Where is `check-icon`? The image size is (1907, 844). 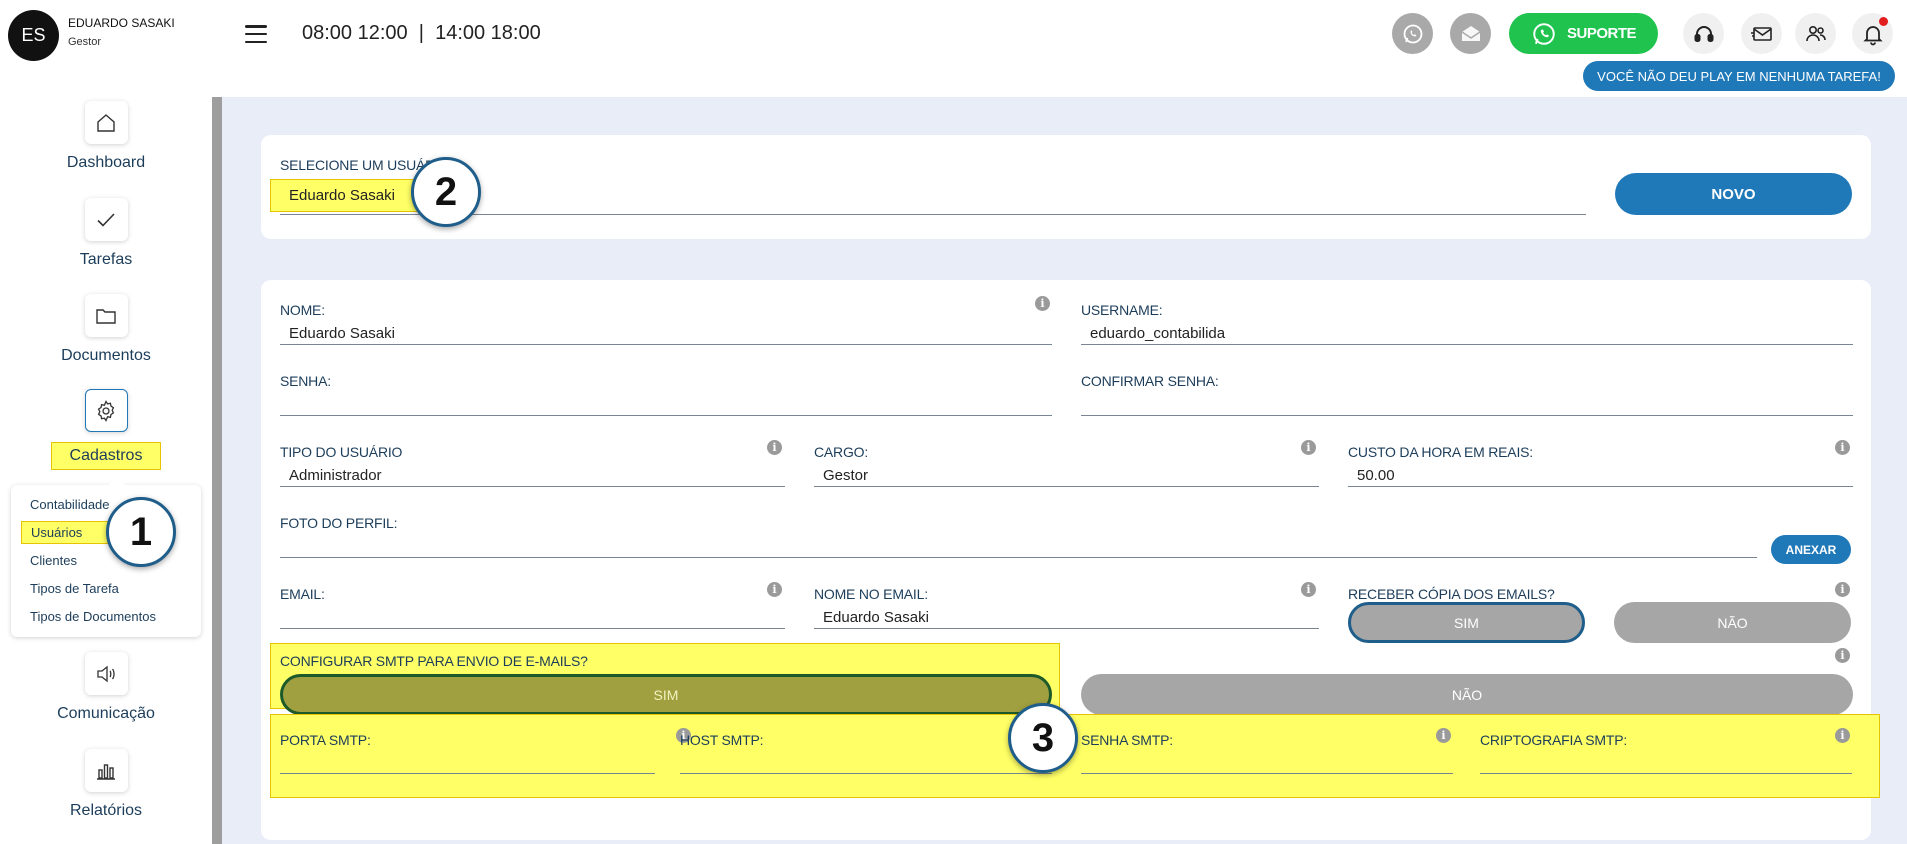
check-icon is located at coordinates (106, 219).